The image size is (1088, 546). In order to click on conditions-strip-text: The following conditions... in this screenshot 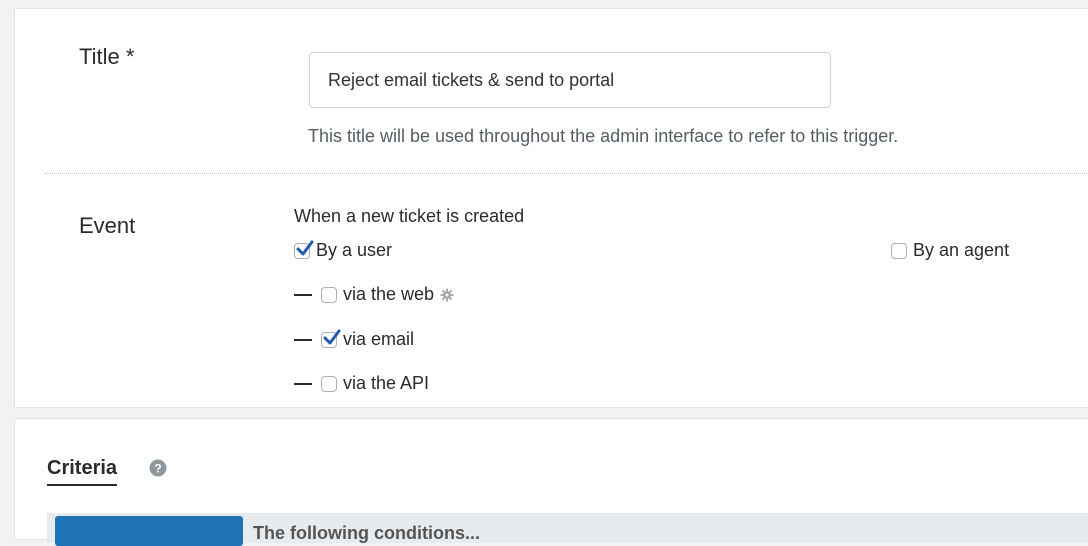, I will do `click(366, 533)`.